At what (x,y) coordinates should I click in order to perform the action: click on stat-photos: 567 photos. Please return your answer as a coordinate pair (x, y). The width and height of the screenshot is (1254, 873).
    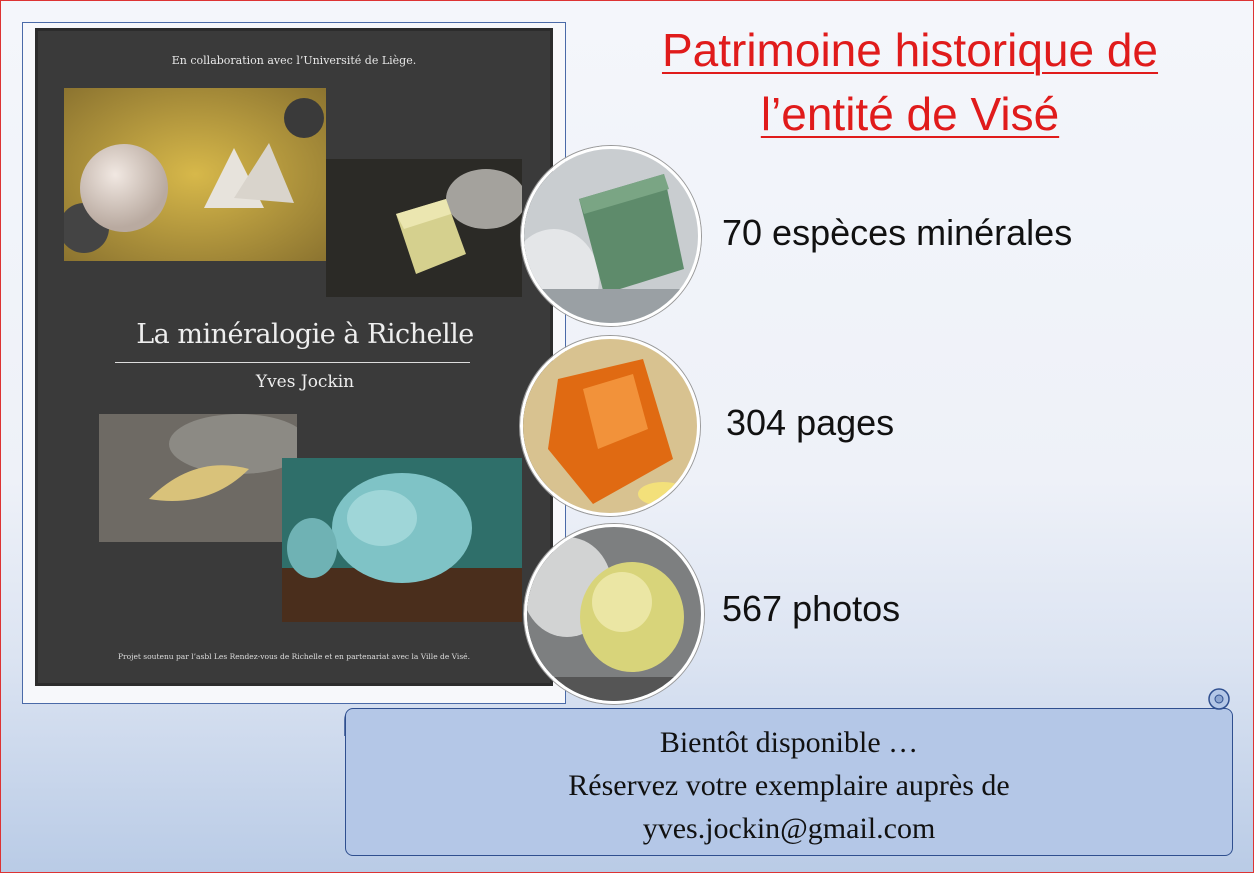
    Looking at the image, I should click on (811, 608).